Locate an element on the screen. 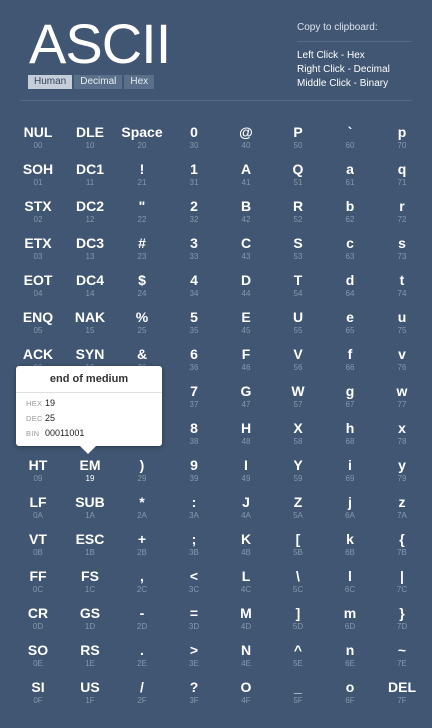  ascii-cell-2c: , 2C is located at coordinates (142, 582).